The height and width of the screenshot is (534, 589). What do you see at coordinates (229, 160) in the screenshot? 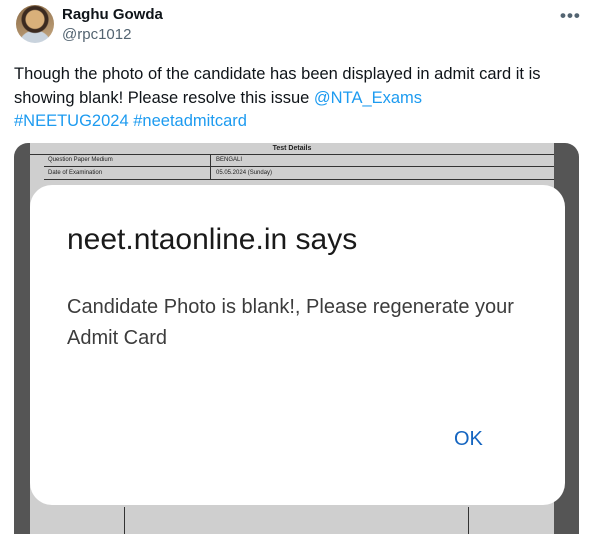
I see `row-value: BENGALI` at bounding box center [229, 160].